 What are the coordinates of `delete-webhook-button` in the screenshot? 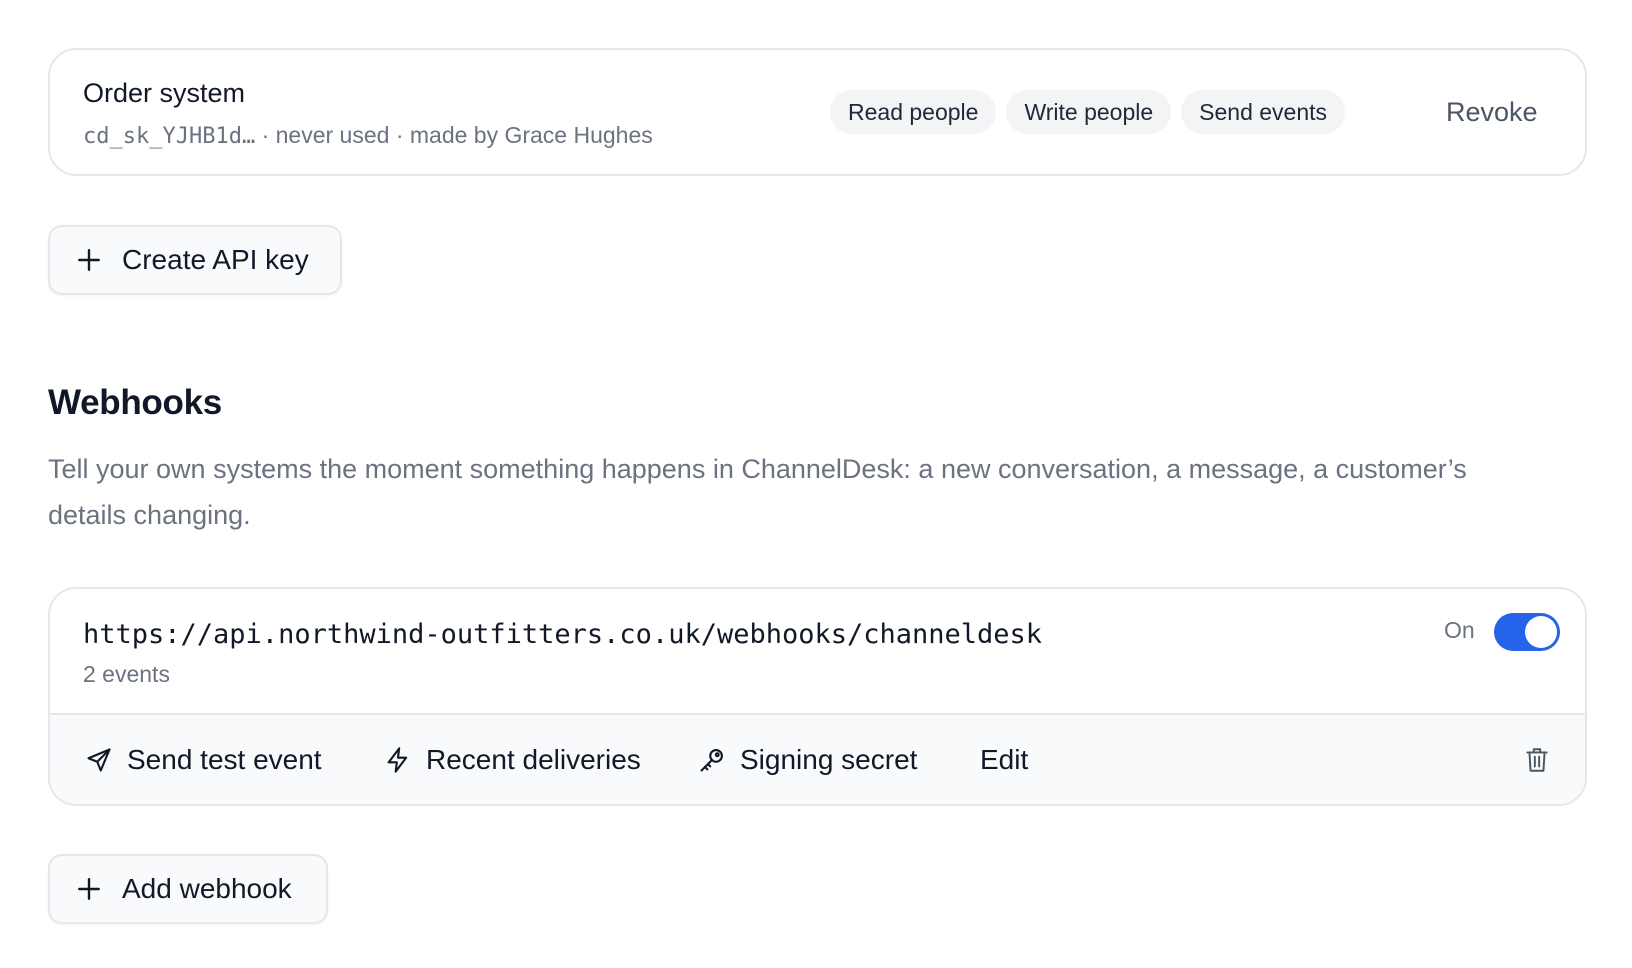 It's located at (1537, 759).